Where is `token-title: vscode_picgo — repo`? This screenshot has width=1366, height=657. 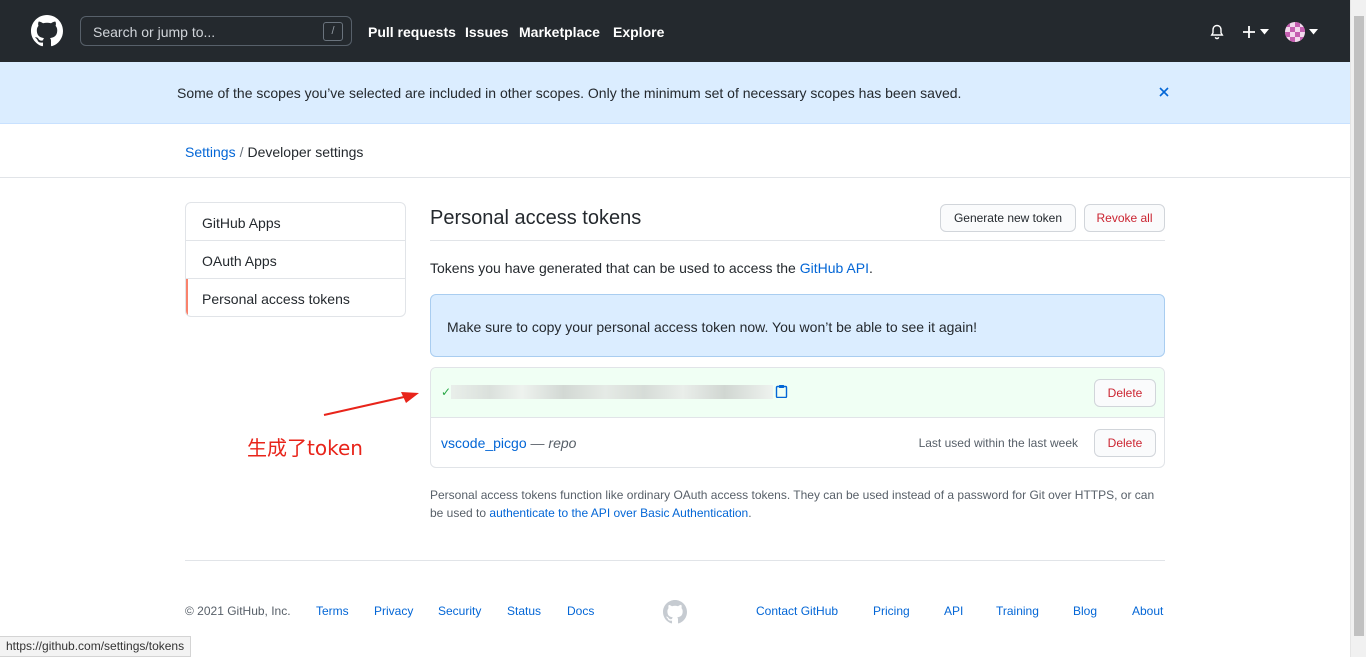
token-title: vscode_picgo — repo is located at coordinates (508, 443).